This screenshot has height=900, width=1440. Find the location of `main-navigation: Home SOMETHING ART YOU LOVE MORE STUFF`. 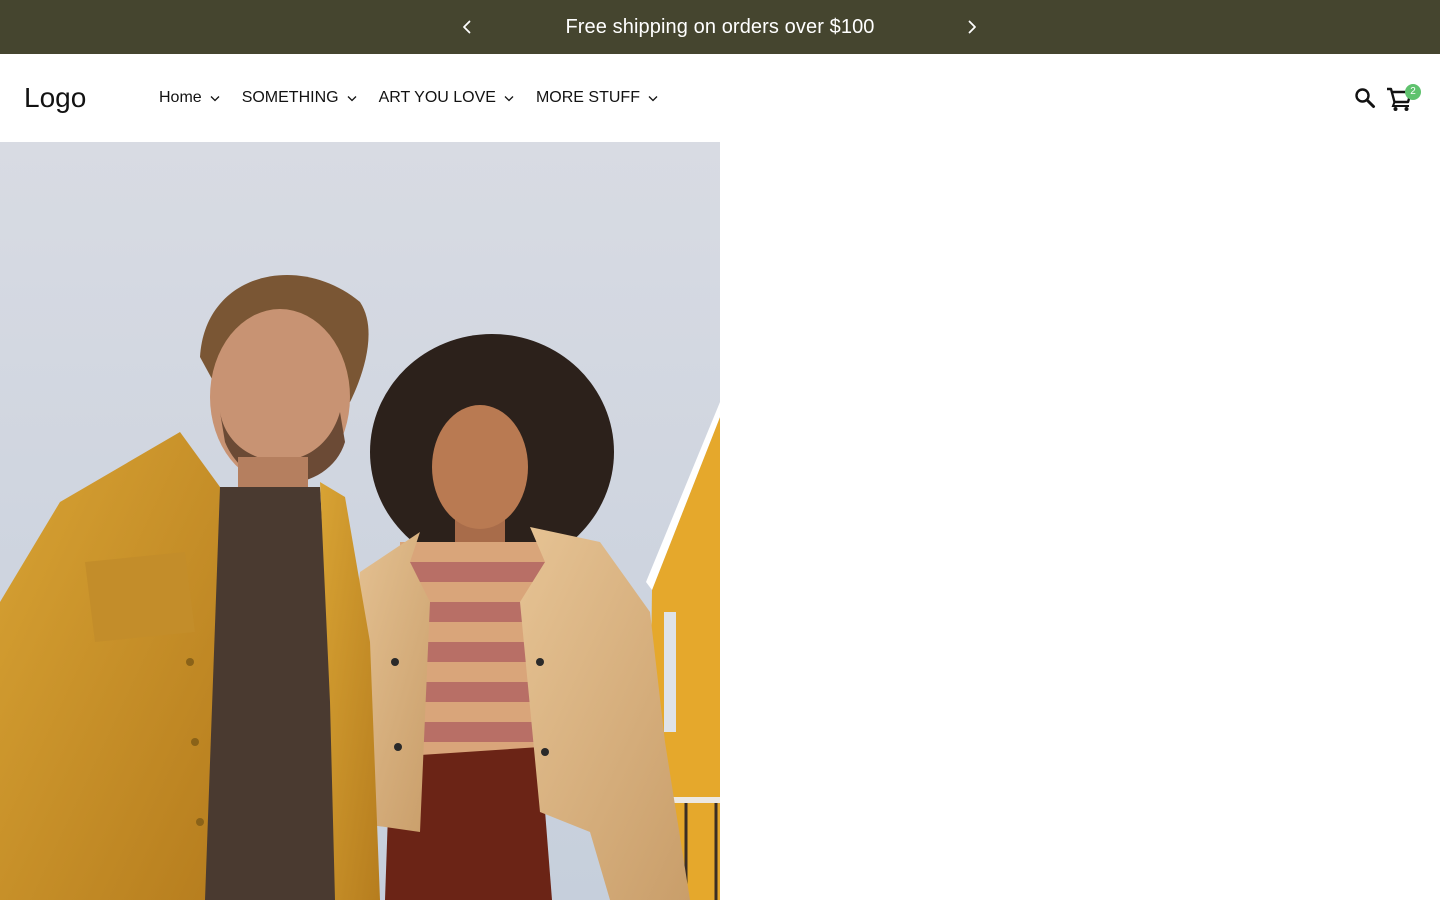

main-navigation: Home SOMETHING ART YOU LOVE MORE STUFF is located at coordinates (419, 98).